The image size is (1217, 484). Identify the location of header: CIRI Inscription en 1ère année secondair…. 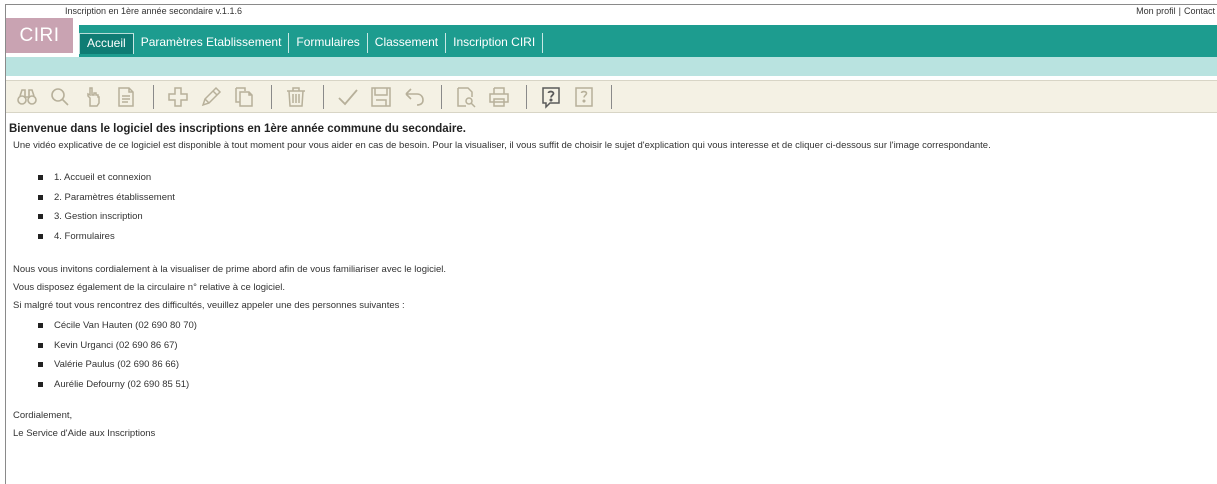
(611, 32).